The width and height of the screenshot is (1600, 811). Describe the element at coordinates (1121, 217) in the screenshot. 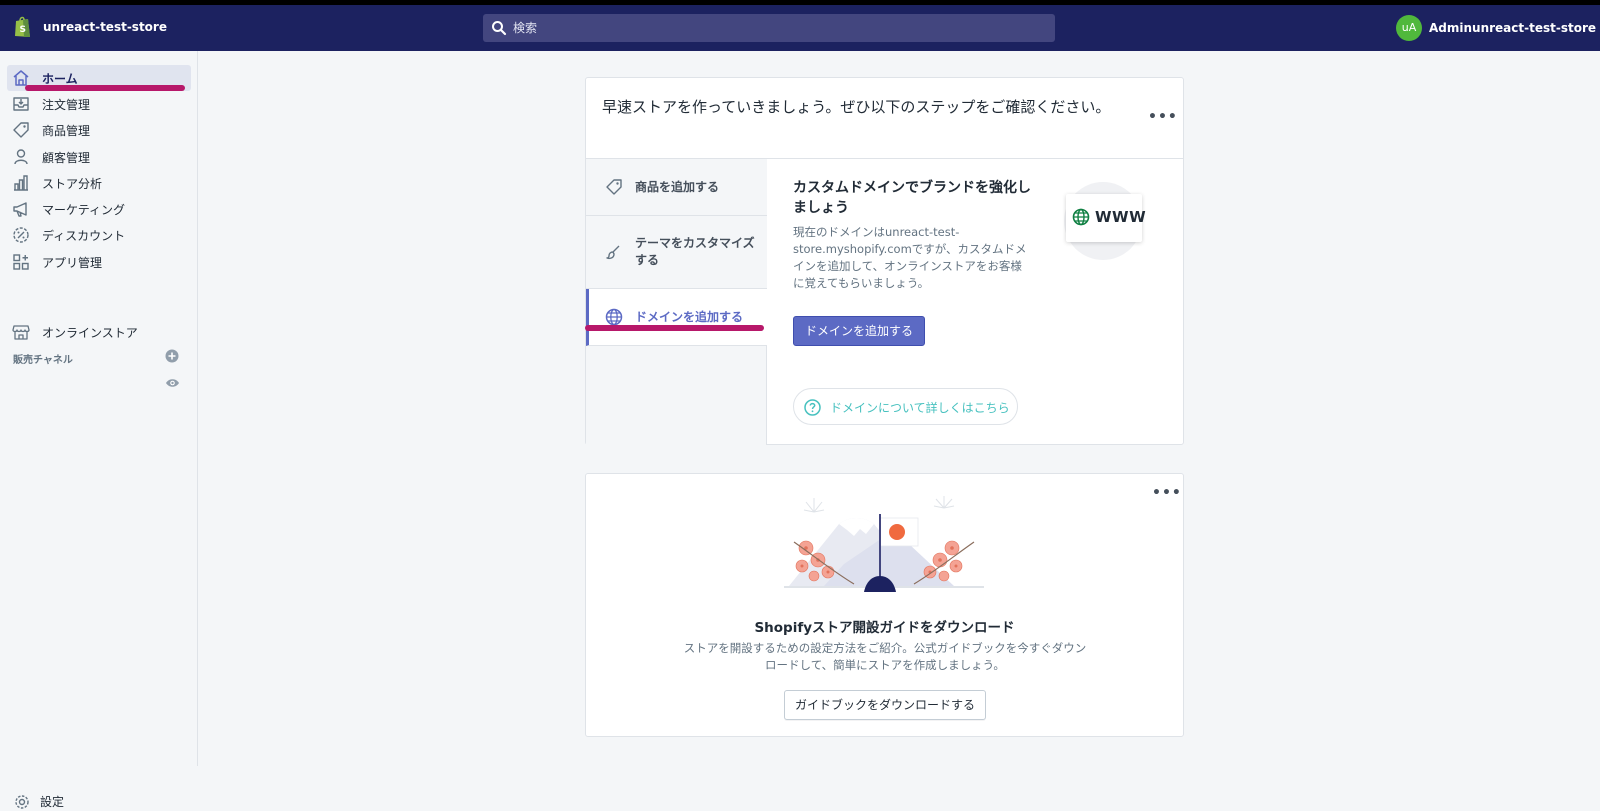

I see `www-label: WWW` at that location.